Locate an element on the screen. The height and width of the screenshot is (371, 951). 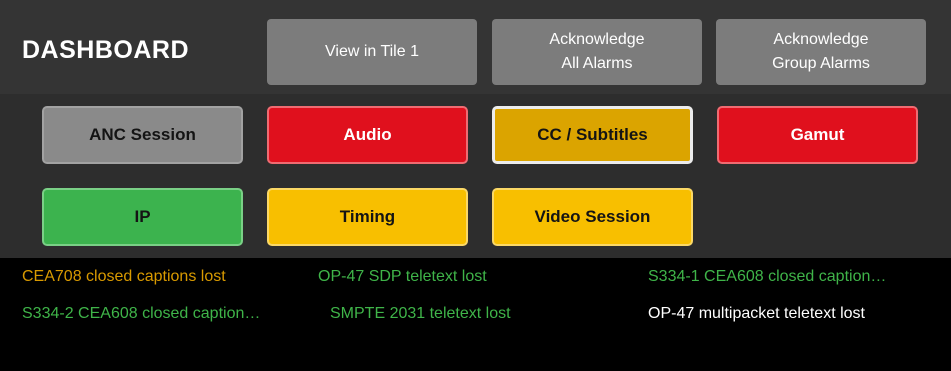
tile-gamut-label: Gamut is located at coordinates (817, 134).